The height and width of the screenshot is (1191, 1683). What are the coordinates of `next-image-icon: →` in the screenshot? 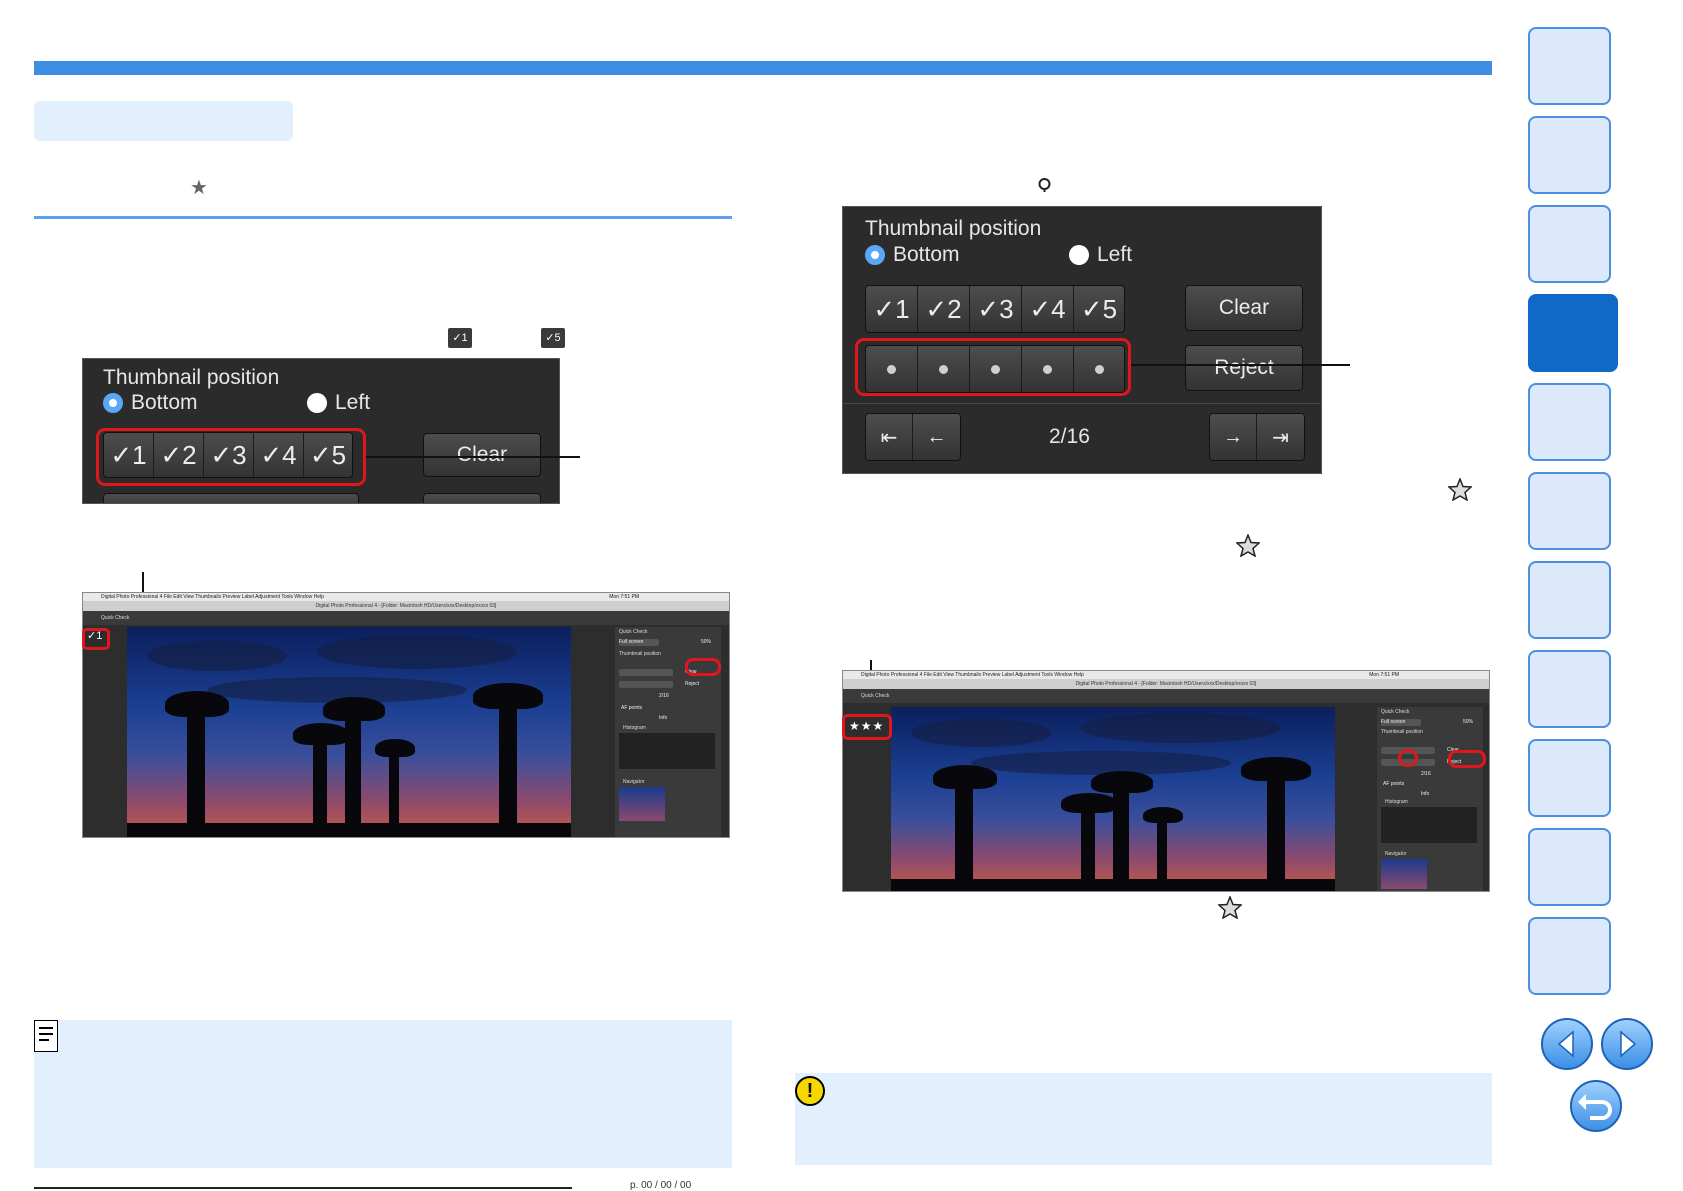 It's located at (1233, 437).